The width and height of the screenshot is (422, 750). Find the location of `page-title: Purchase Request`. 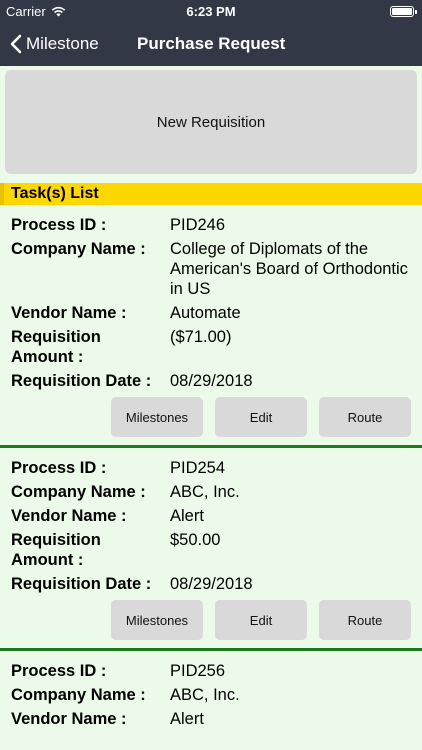

page-title: Purchase Request is located at coordinates (211, 43).